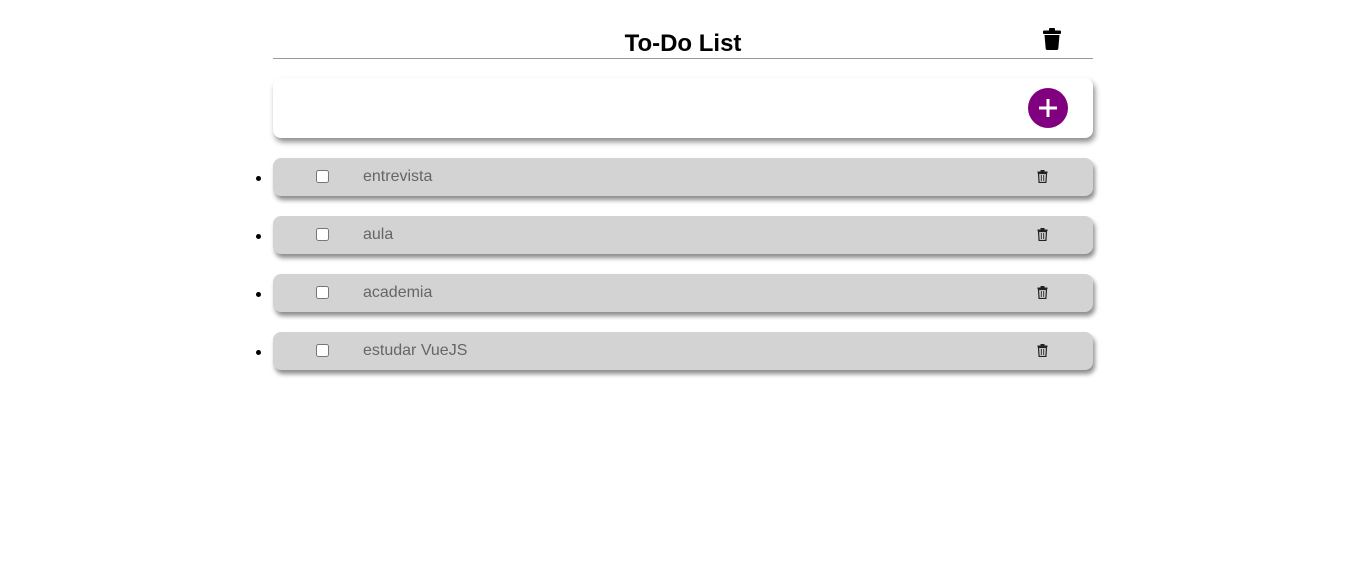 The width and height of the screenshot is (1365, 583). What do you see at coordinates (674, 293) in the screenshot?
I see `task-item: academia` at bounding box center [674, 293].